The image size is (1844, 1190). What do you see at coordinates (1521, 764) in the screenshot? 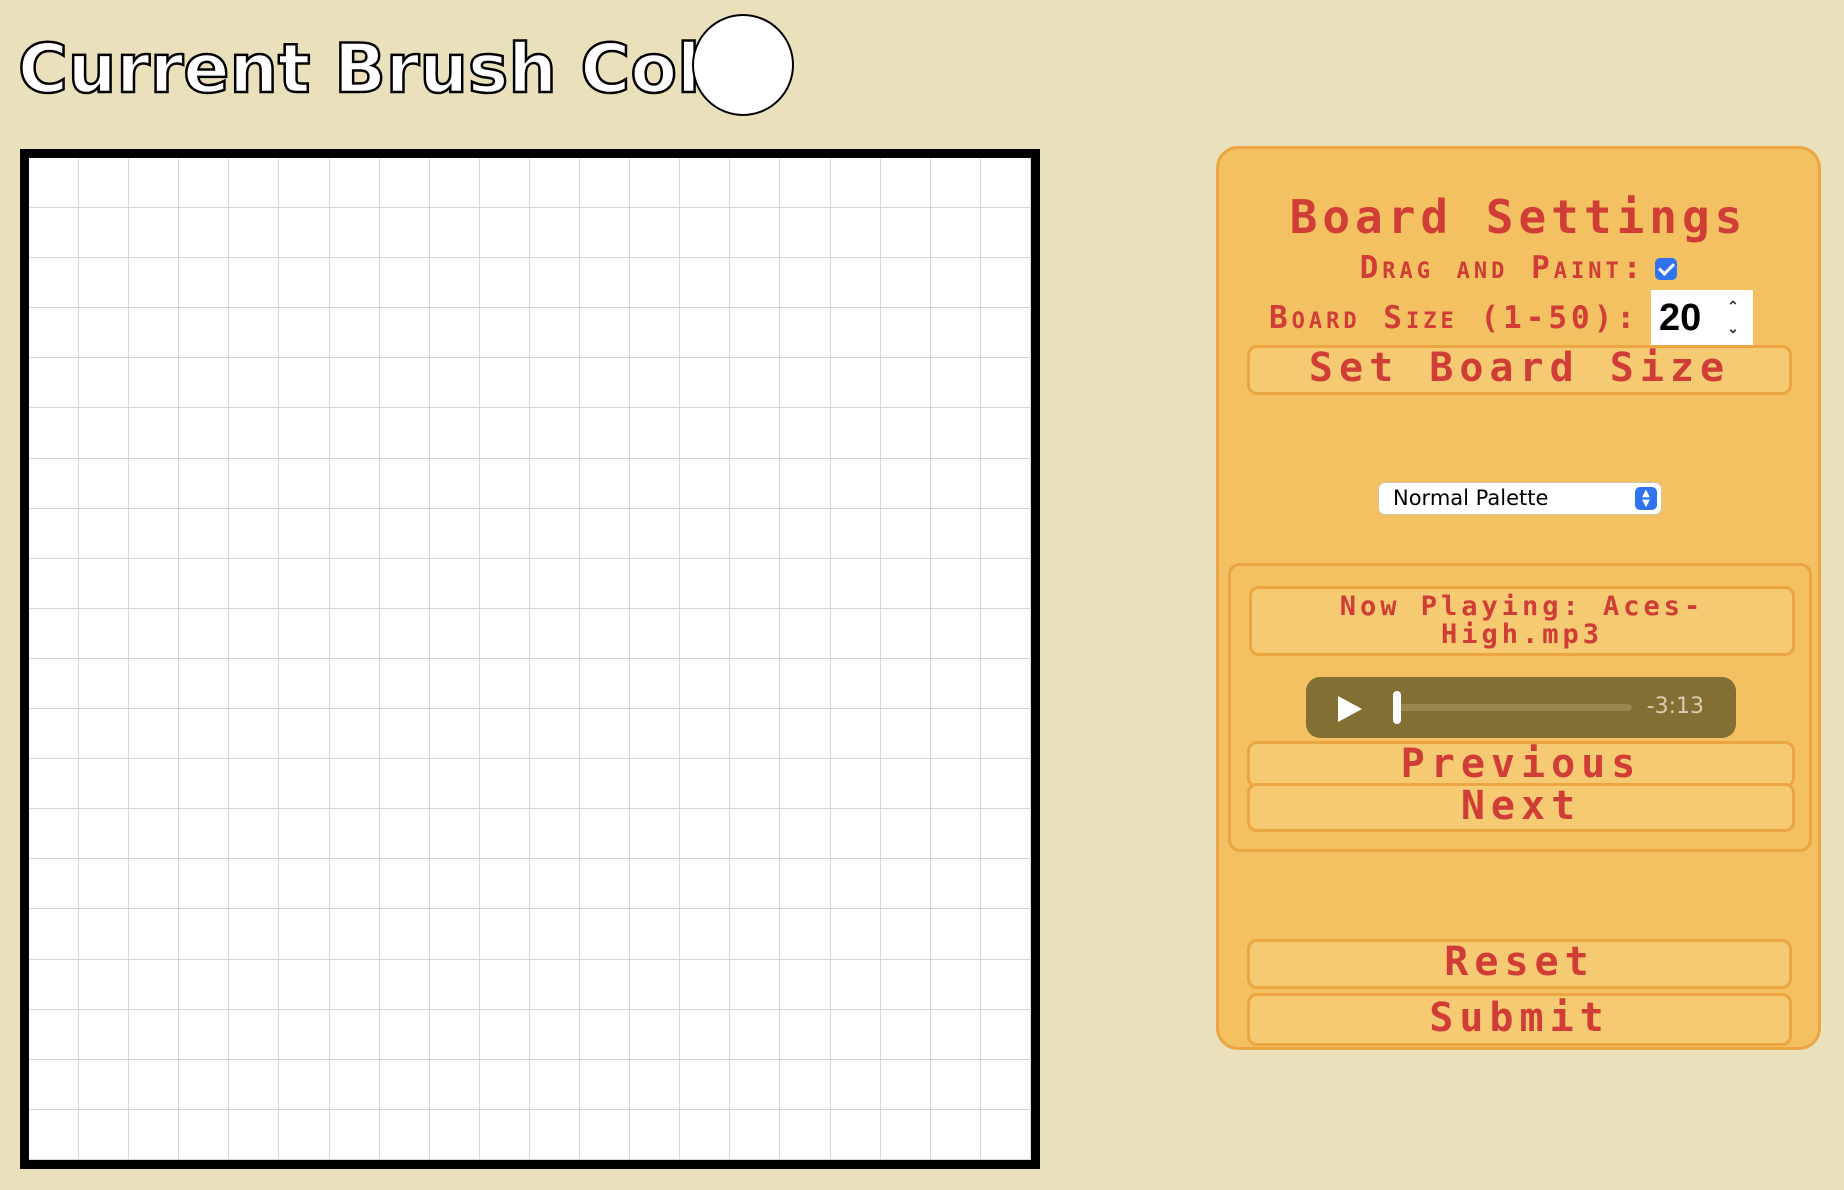
I see `previous-track-button: Previous` at bounding box center [1521, 764].